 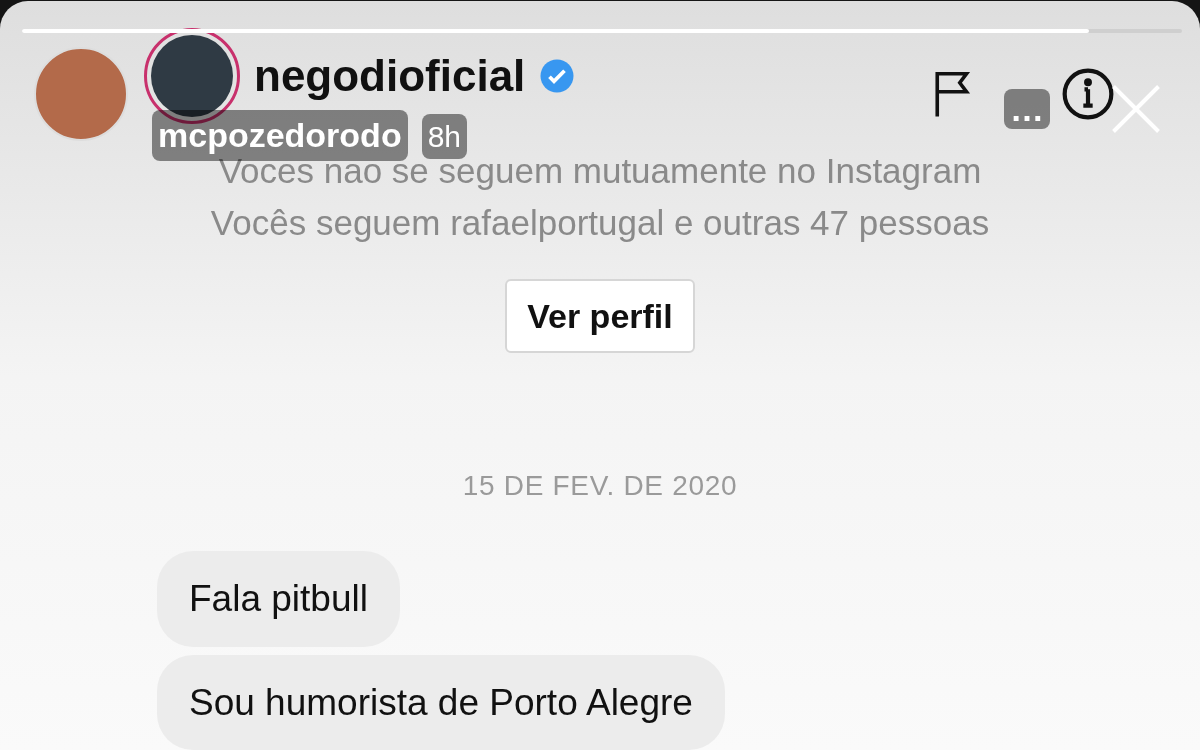 I want to click on chat-username: negodioficial, so click(x=390, y=75).